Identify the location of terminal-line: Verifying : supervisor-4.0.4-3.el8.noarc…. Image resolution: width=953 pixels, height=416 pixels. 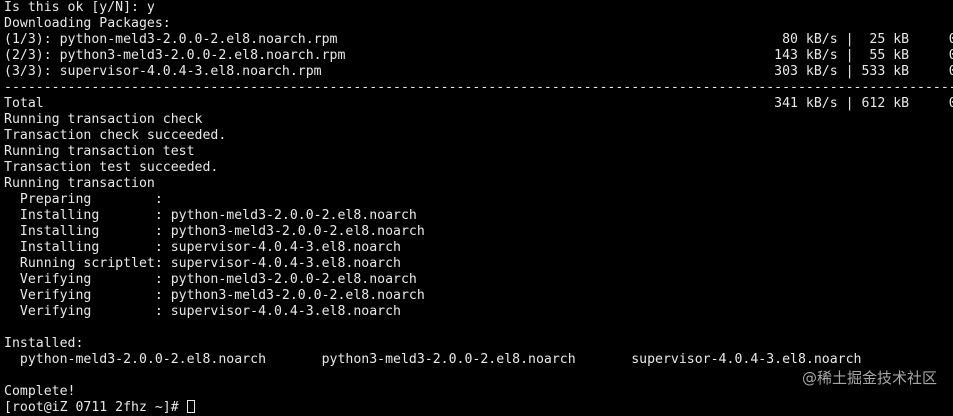
(478, 311).